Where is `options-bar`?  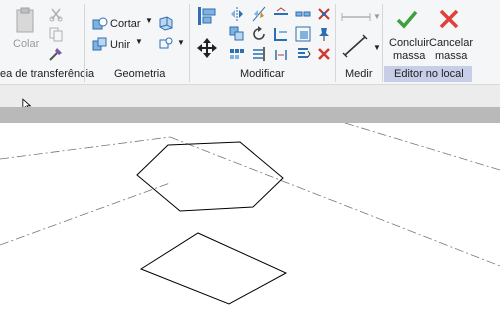 options-bar is located at coordinates (250, 98).